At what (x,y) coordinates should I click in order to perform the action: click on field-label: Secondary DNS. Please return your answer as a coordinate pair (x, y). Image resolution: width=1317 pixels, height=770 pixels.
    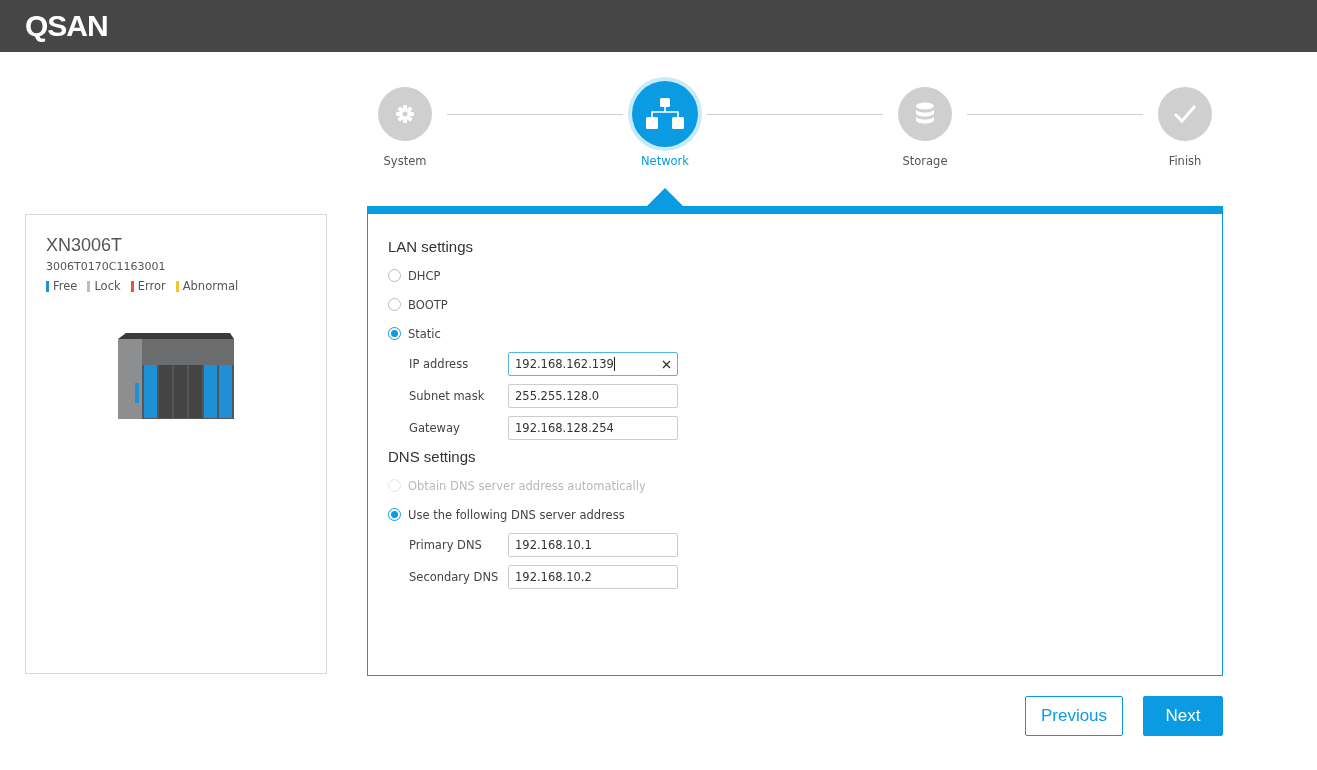
    Looking at the image, I should click on (454, 577).